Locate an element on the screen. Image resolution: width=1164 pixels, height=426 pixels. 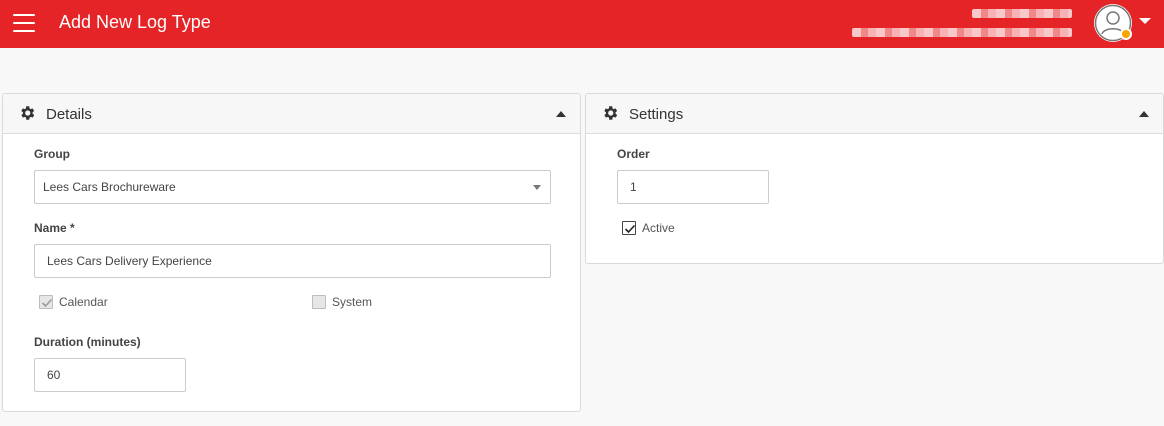
settings-panel-title: Settings is located at coordinates (656, 114).